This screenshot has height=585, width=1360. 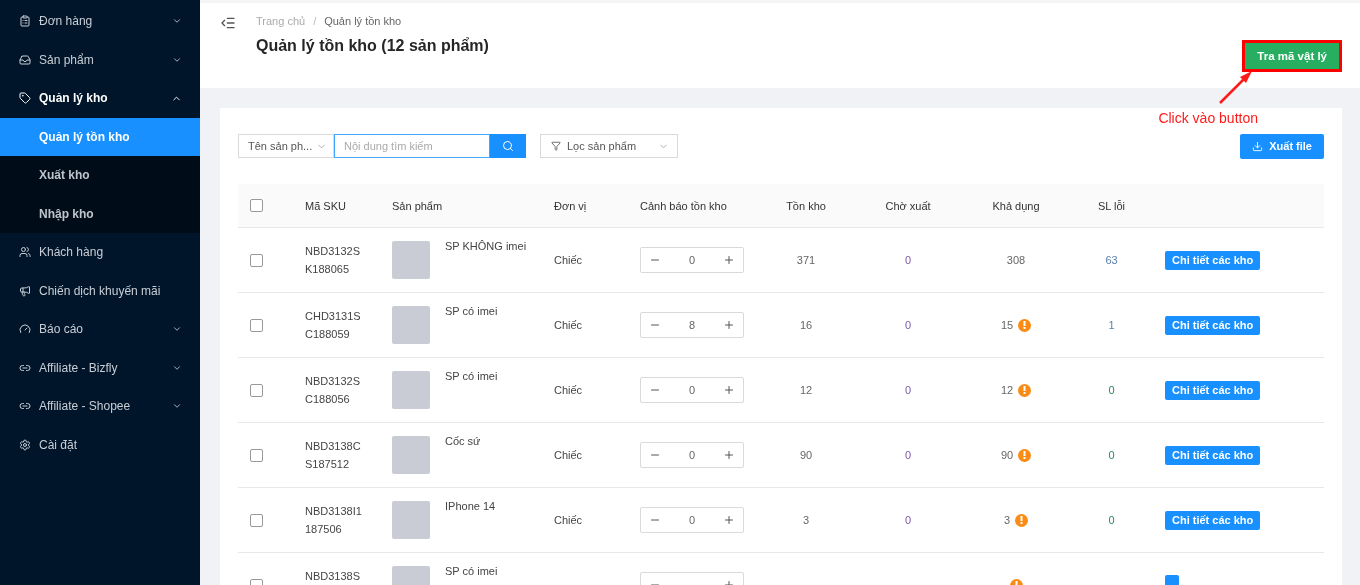 I want to click on submenu-item: Nhập kho, so click(x=100, y=213).